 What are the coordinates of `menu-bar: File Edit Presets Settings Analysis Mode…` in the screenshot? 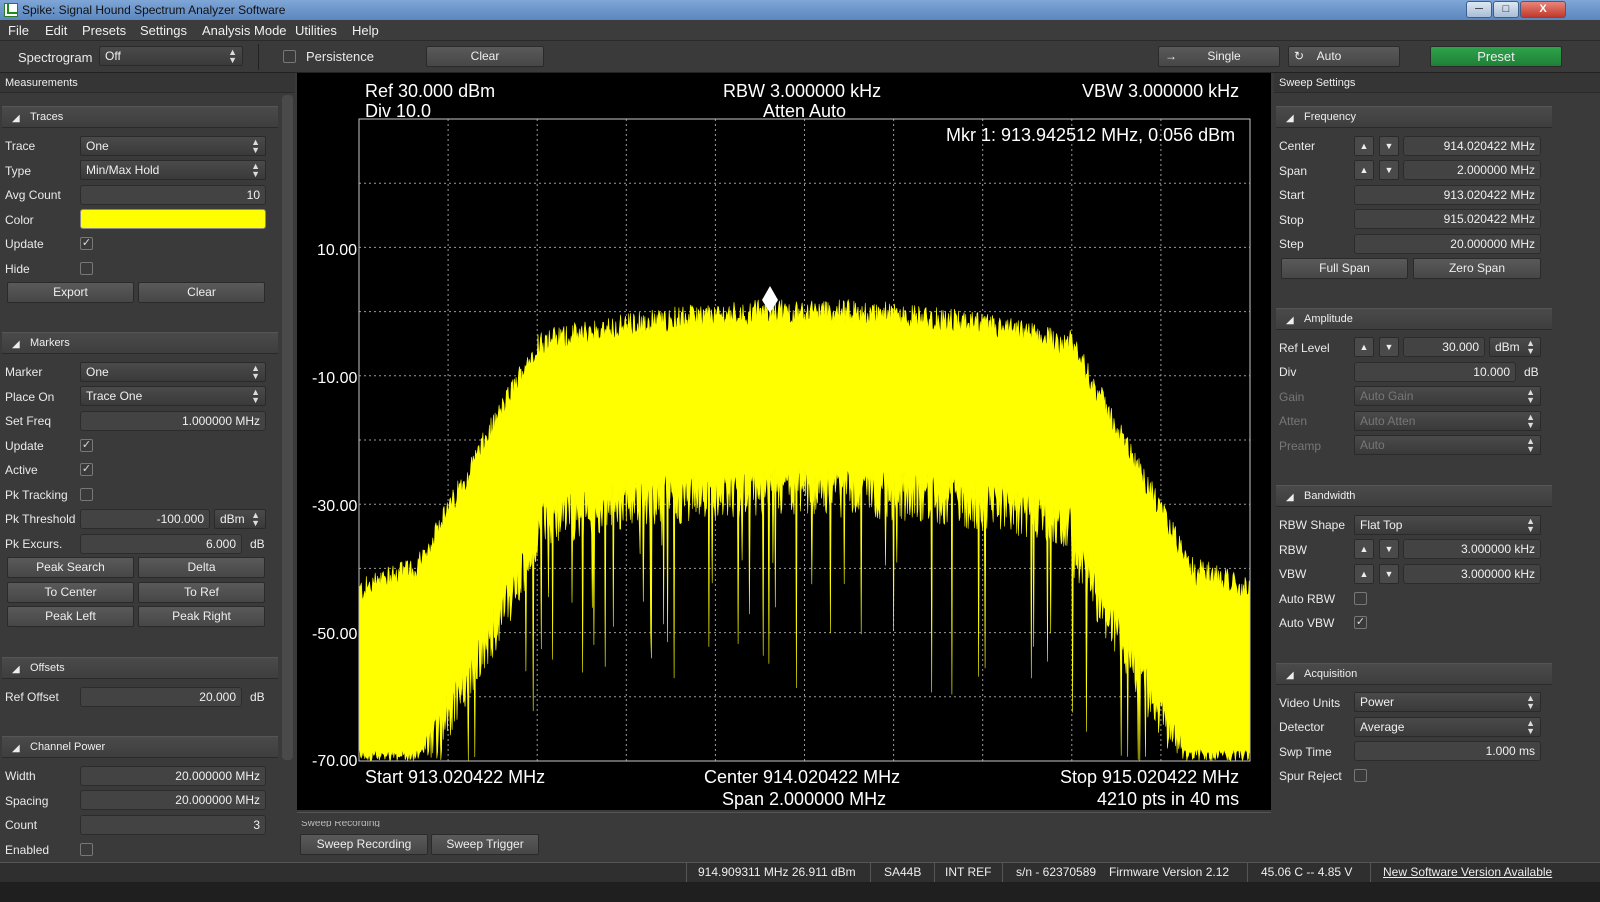 It's located at (800, 30).